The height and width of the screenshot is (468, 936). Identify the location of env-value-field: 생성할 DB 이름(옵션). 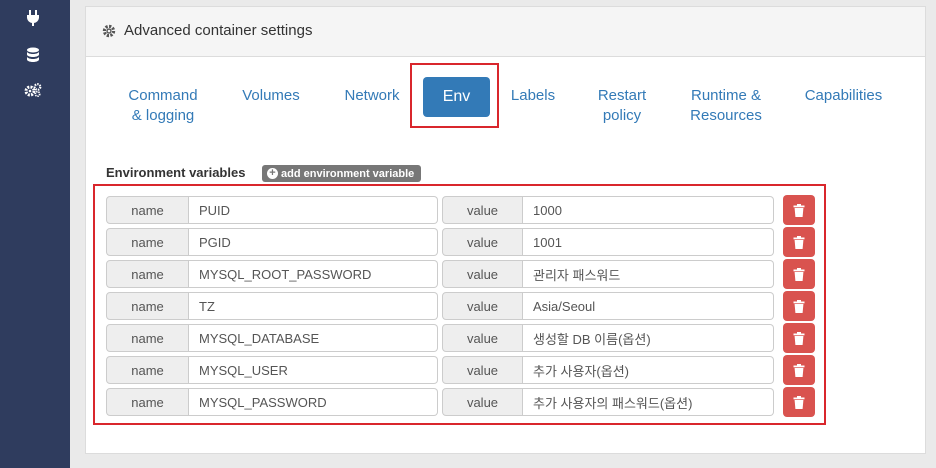
(648, 338).